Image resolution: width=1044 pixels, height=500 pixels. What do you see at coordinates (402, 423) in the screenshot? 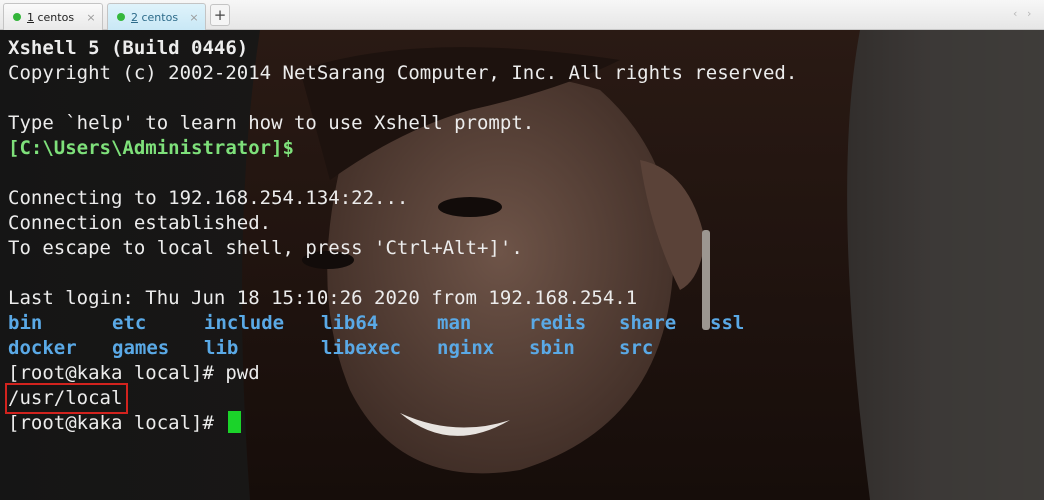
I see `current-prompt-line: [root@kaka local]#` at bounding box center [402, 423].